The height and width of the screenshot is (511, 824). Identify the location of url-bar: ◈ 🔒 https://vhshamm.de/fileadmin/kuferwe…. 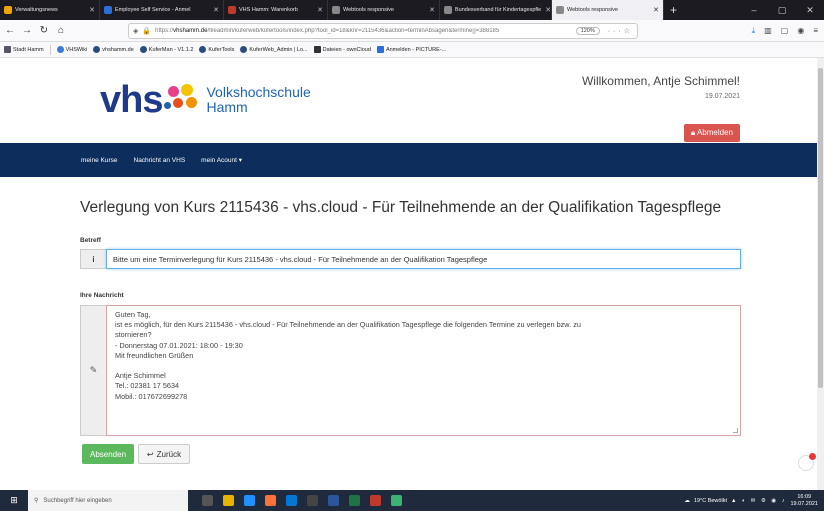
(383, 30).